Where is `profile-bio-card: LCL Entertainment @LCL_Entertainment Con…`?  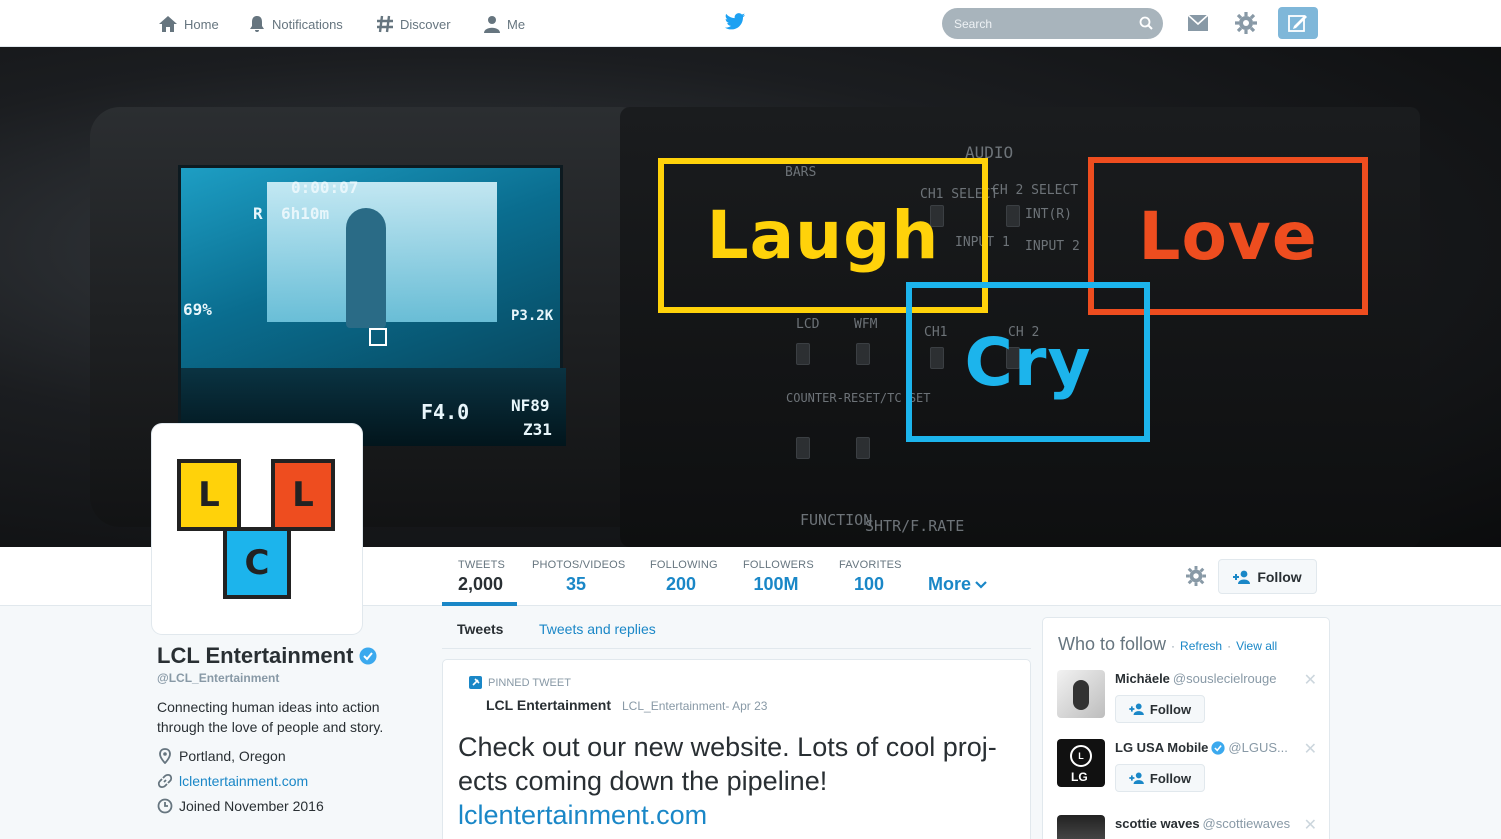
profile-bio-card: LCL Entertainment @LCL_Entertainment Con… is located at coordinates (292, 729).